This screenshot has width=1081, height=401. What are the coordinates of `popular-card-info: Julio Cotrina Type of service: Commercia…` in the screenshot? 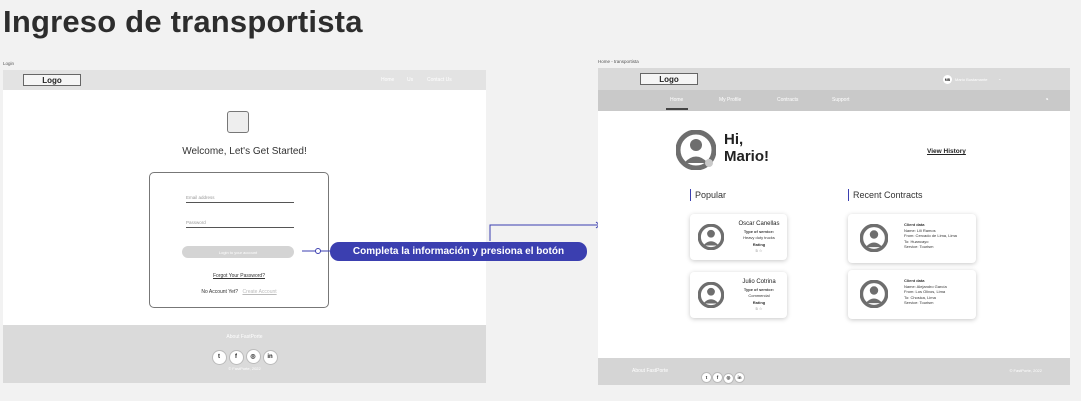 It's located at (759, 295).